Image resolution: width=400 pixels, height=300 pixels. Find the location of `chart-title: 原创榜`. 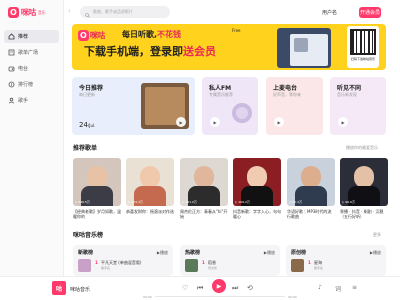

chart-title: 原创榜 is located at coordinates (299, 253).